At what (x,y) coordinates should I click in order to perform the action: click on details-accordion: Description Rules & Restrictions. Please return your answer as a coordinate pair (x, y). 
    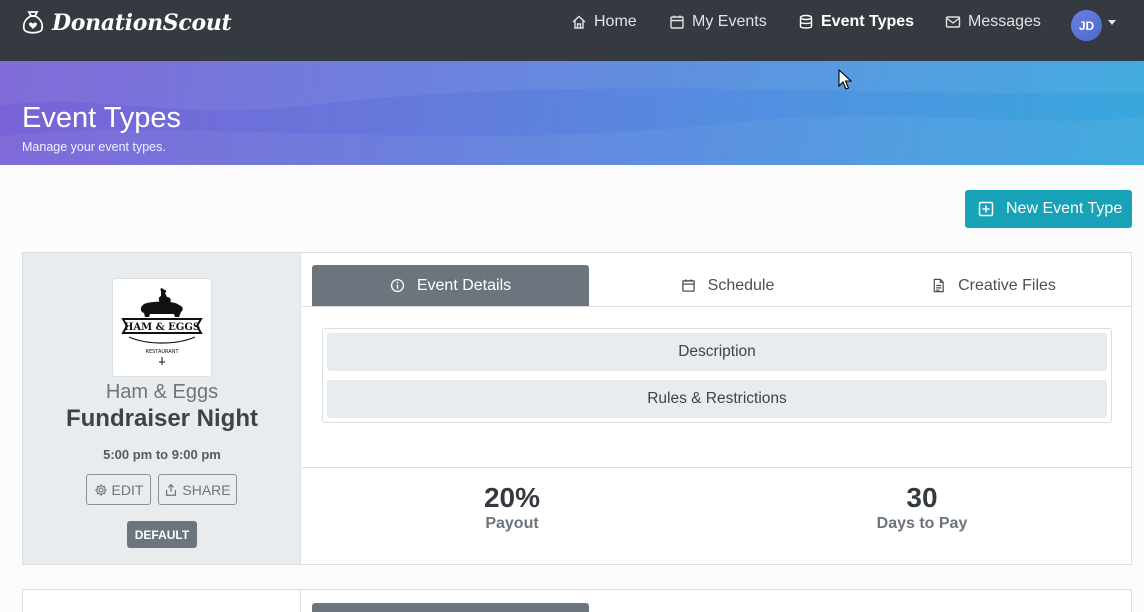
    Looking at the image, I should click on (717, 375).